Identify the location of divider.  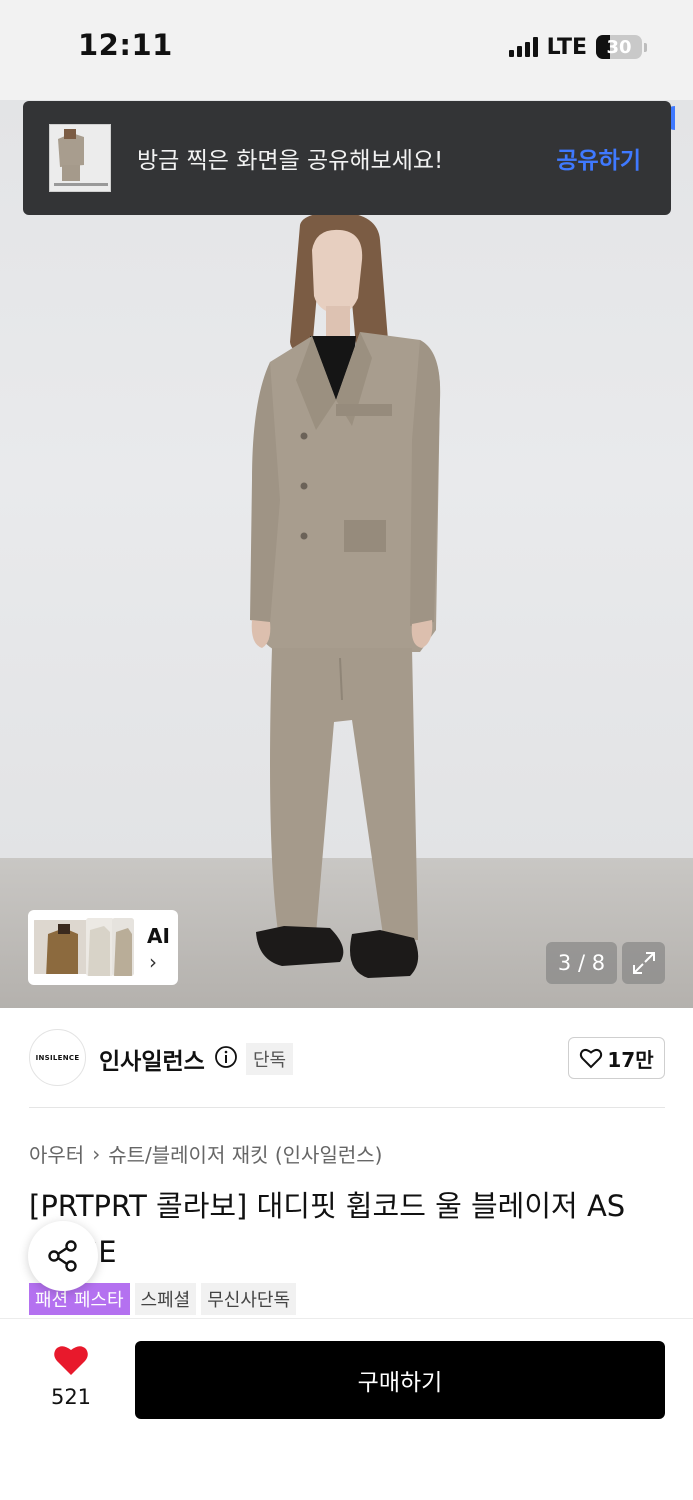
(347, 1107).